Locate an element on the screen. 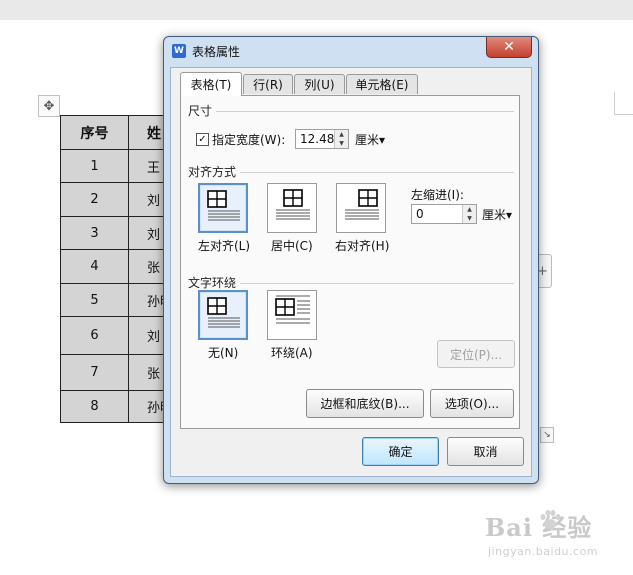 The height and width of the screenshot is (575, 633). specify-width-label: 指定宽度(W): is located at coordinates (249, 140).